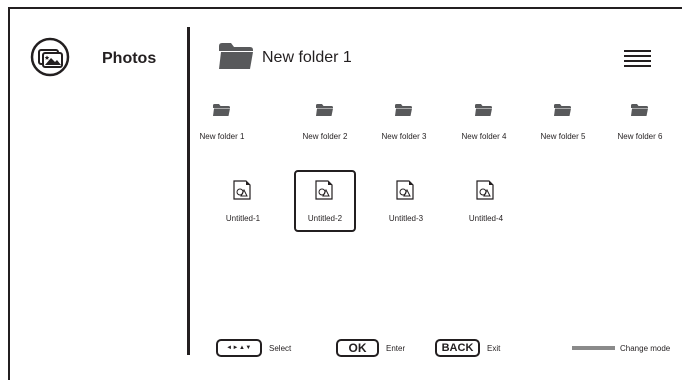 This screenshot has width=682, height=380. I want to click on select-hint-label: Select, so click(280, 348).